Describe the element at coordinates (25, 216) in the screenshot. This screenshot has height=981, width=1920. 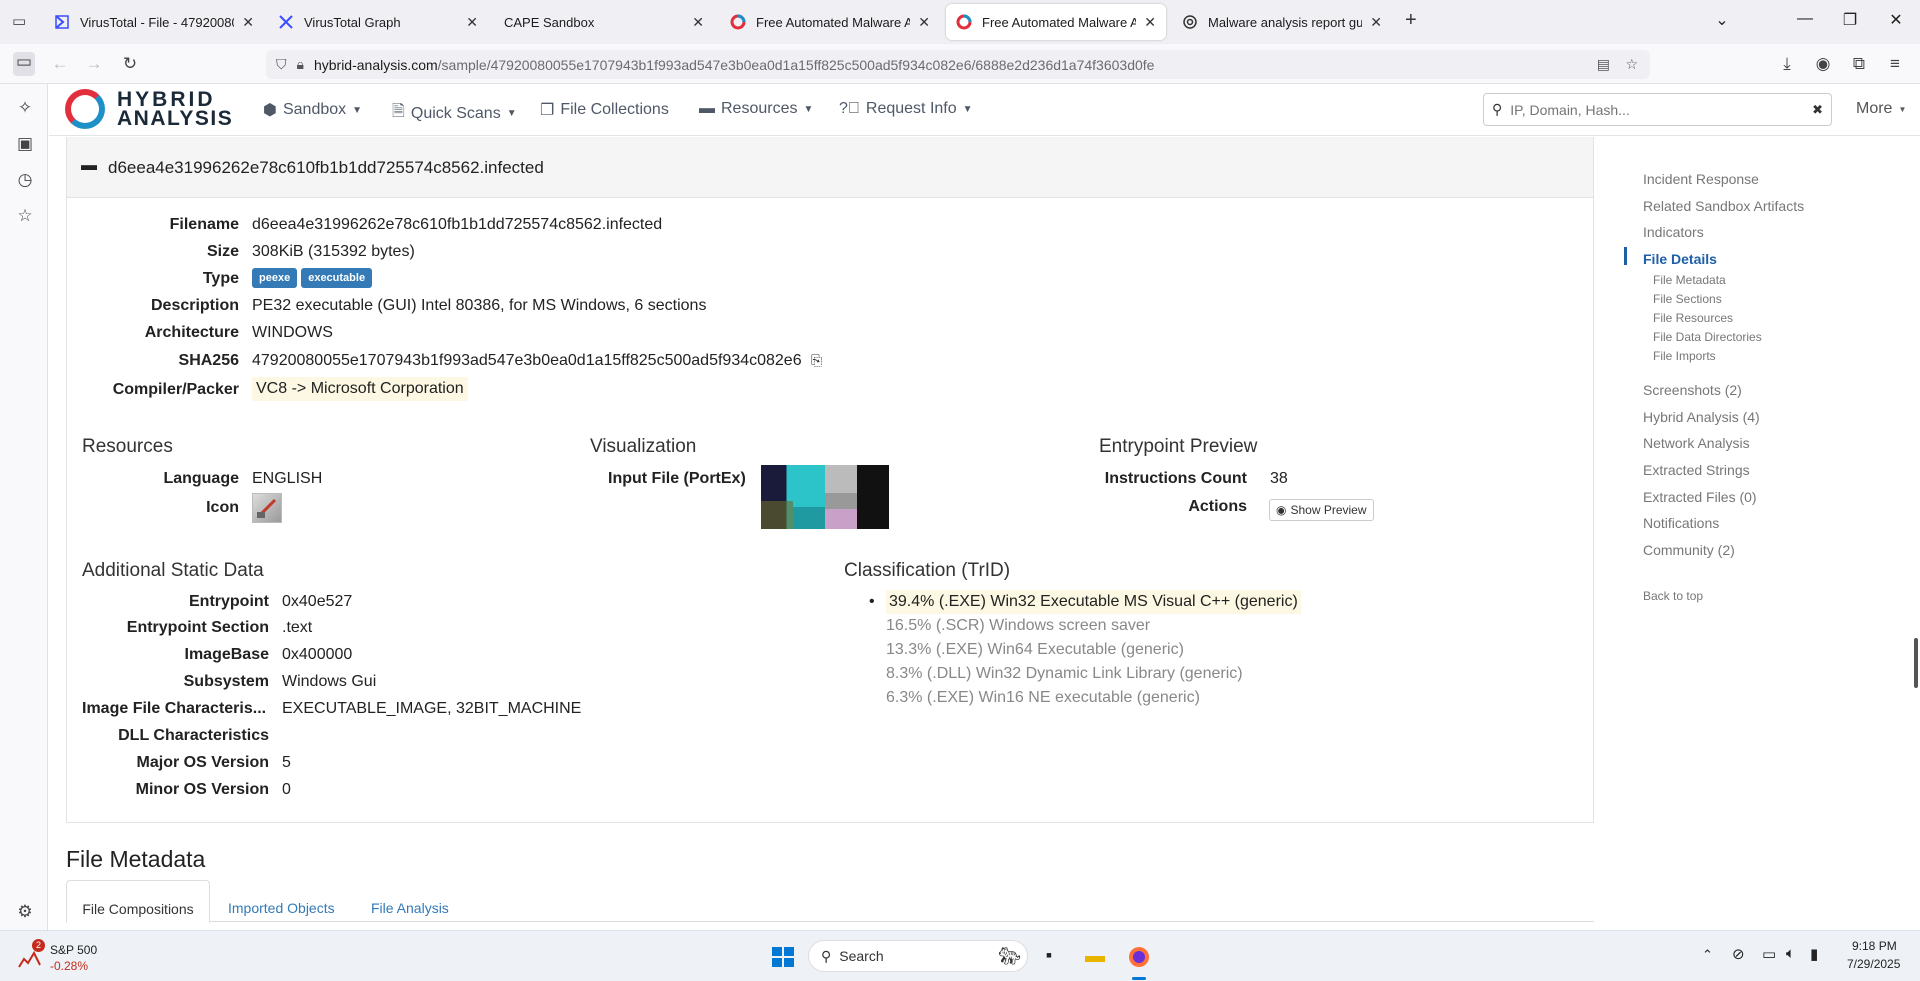
I see `bookmarks-icon: ☆` at that location.